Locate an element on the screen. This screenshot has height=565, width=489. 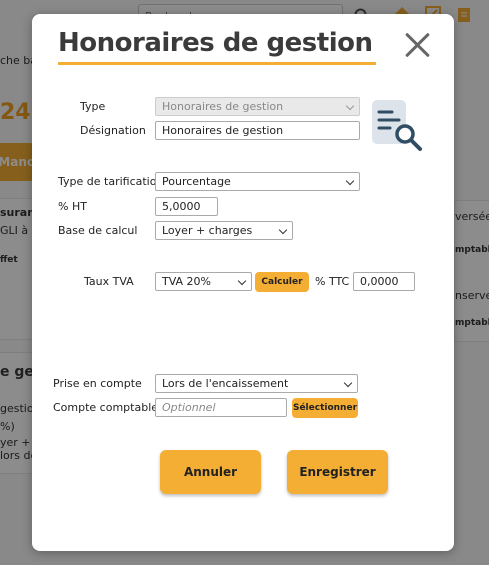
designation-label: Désignation is located at coordinates (113, 130).